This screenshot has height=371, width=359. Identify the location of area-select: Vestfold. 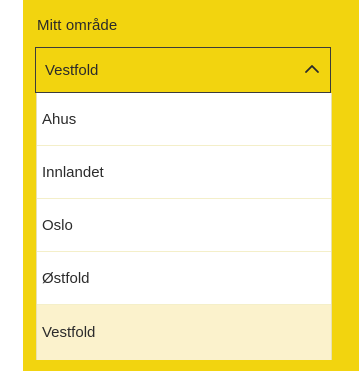
(183, 70).